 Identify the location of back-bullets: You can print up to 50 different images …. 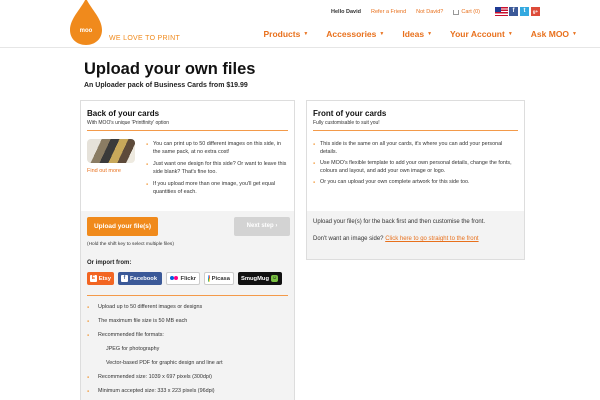
(217, 170).